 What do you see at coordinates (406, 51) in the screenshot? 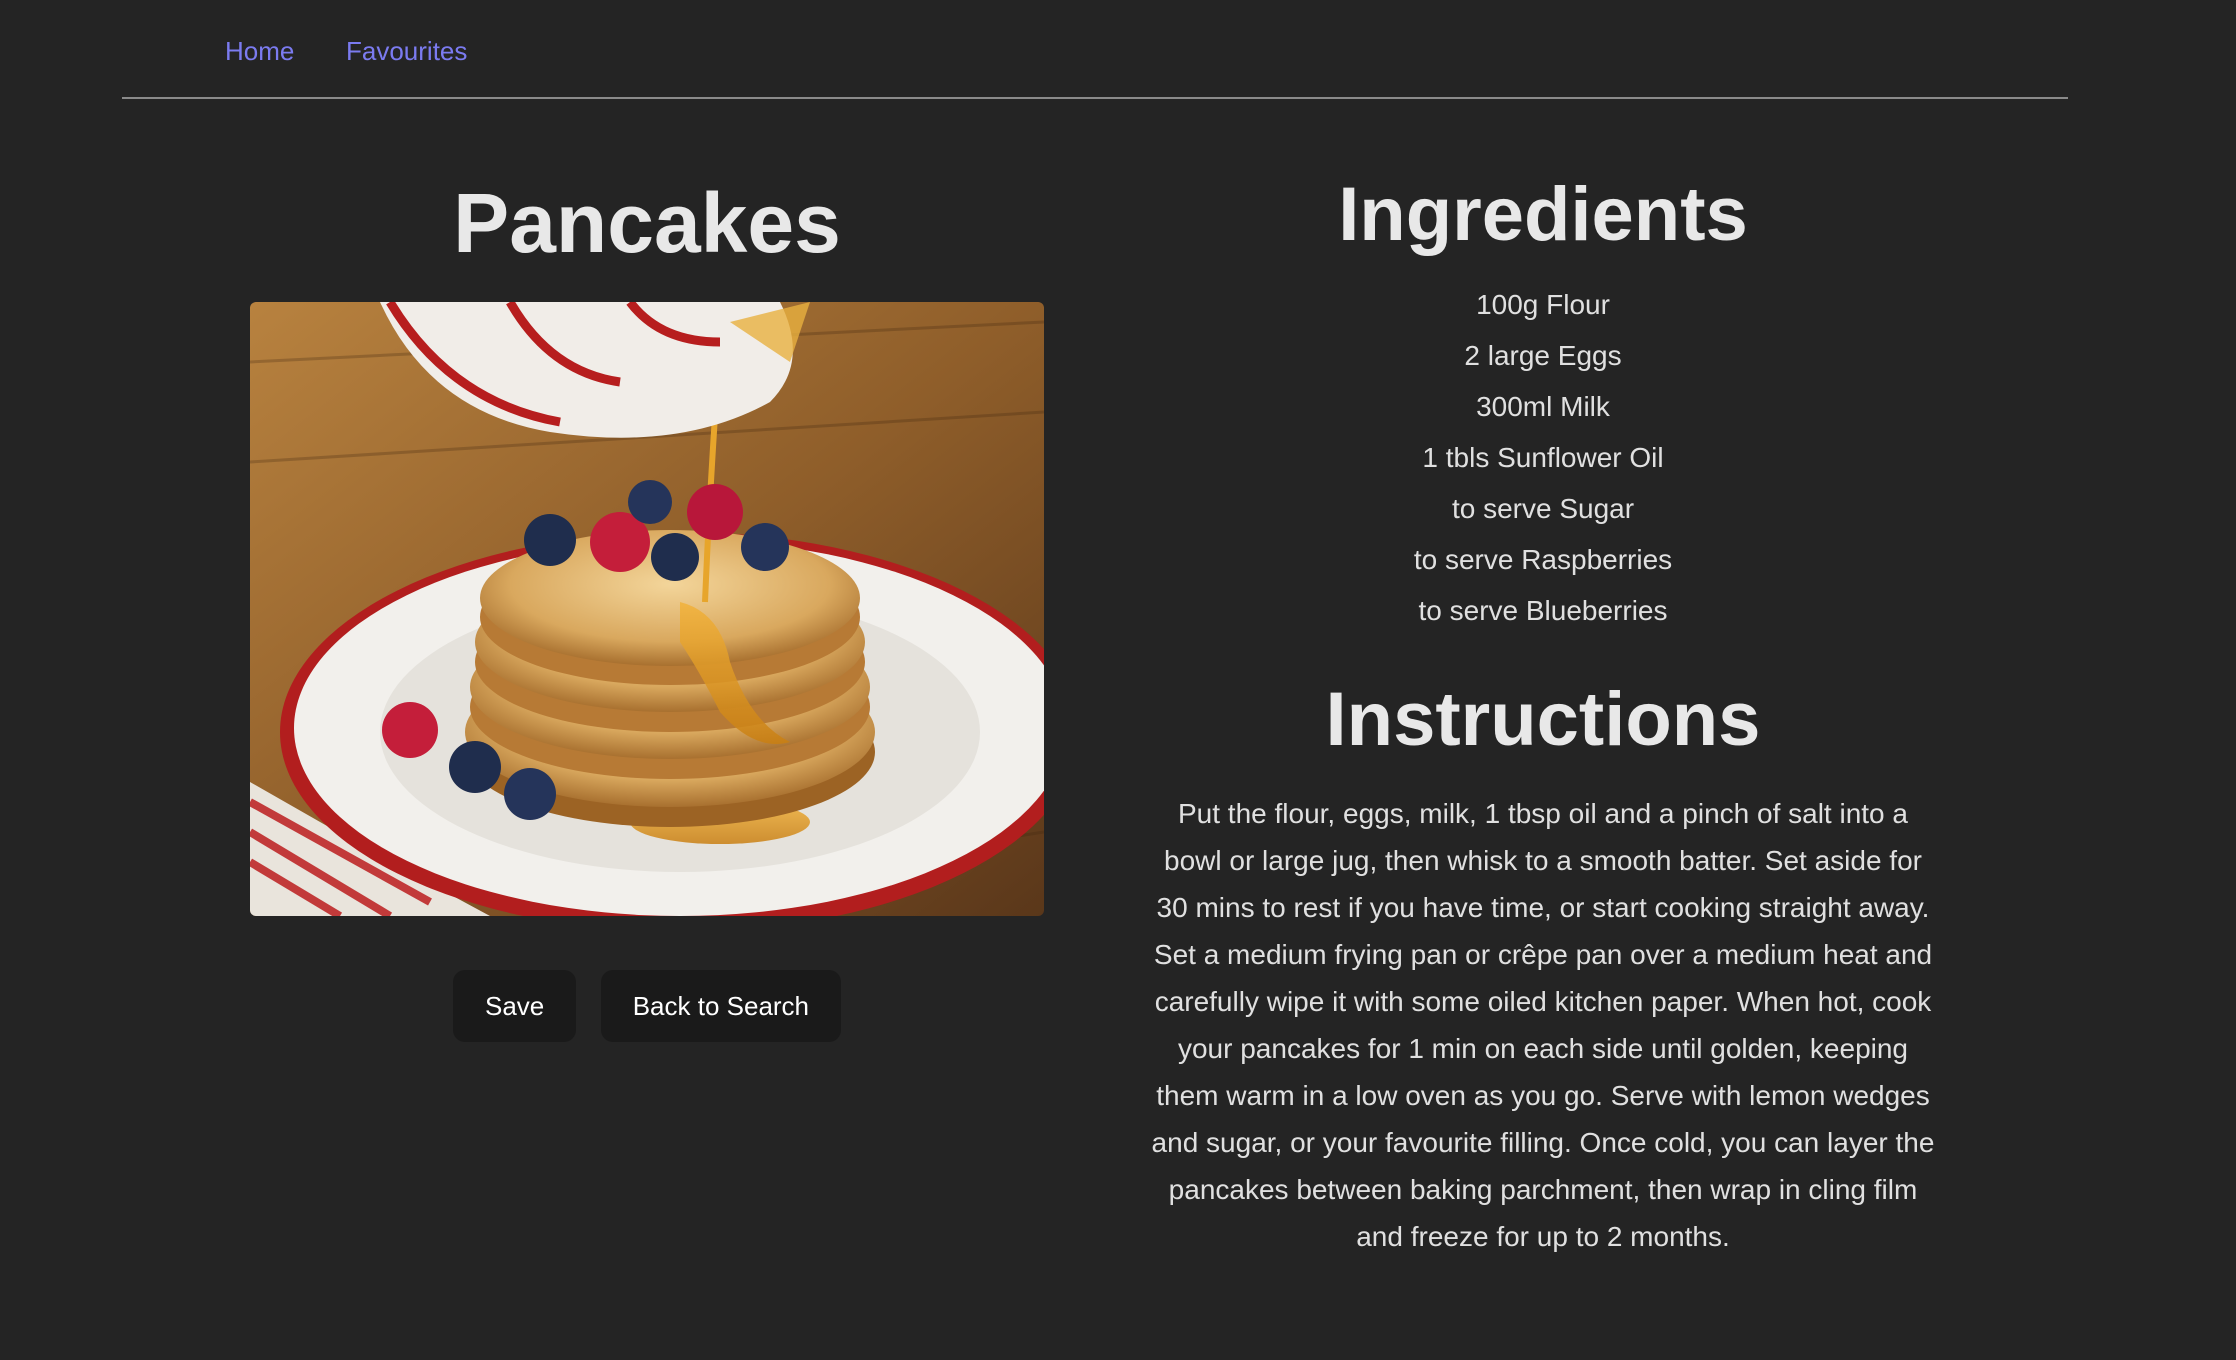
I see `nav-link-favourites: Favourites` at bounding box center [406, 51].